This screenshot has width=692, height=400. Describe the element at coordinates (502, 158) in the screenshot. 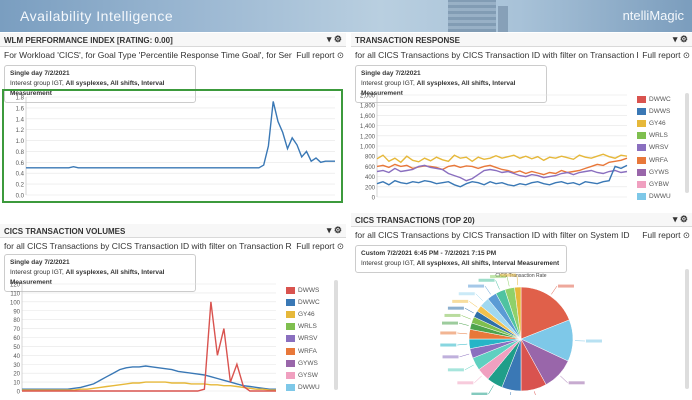

I see `series-line-gy46` at that location.